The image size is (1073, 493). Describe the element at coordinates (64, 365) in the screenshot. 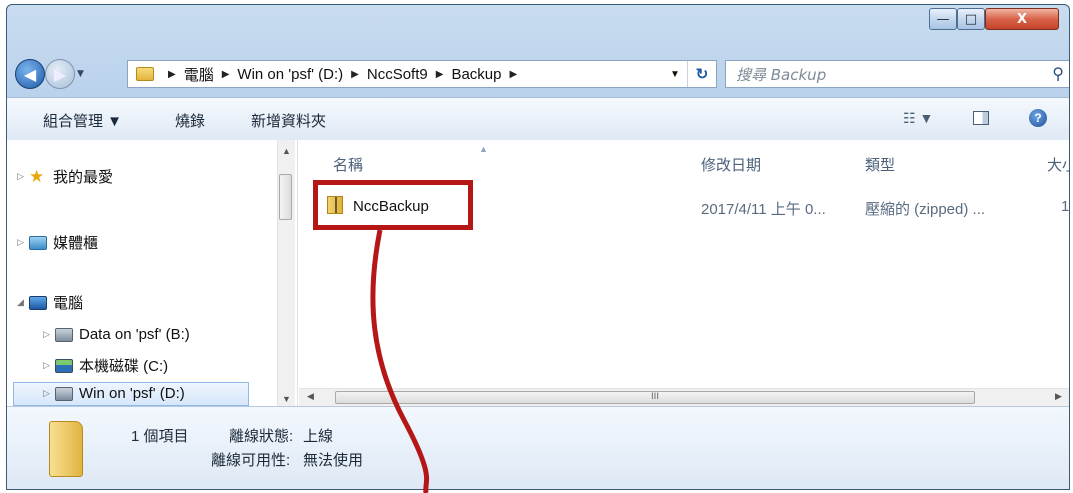

I see `local-disk-icon` at that location.